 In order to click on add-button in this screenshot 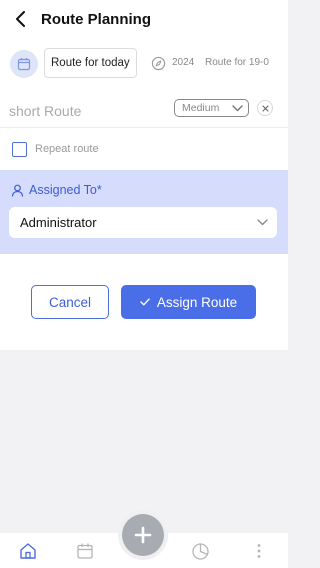, I will do `click(143, 535)`.